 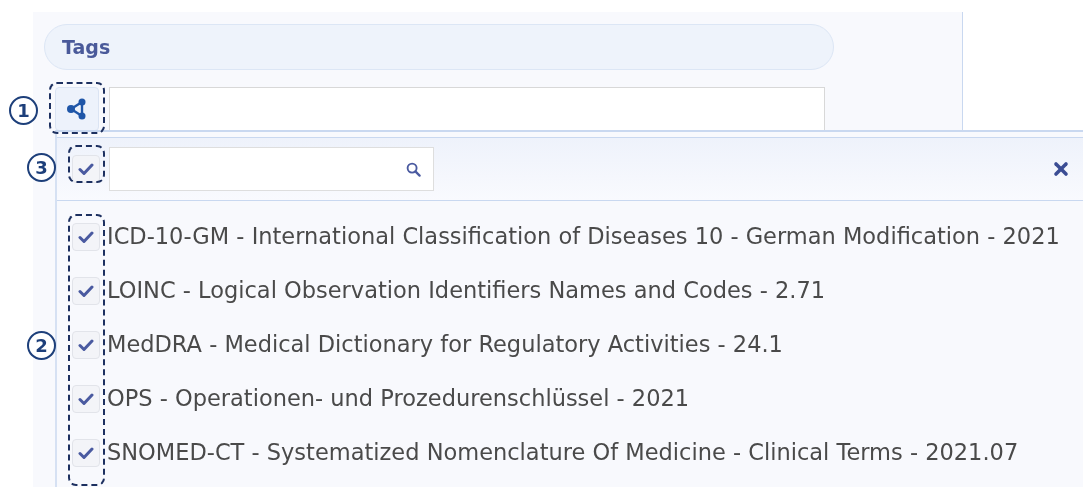 I want to click on terminology-label: ICD-10-GM - International Classification of Diseases 10 - German Modification - 2021, so click(x=583, y=237).